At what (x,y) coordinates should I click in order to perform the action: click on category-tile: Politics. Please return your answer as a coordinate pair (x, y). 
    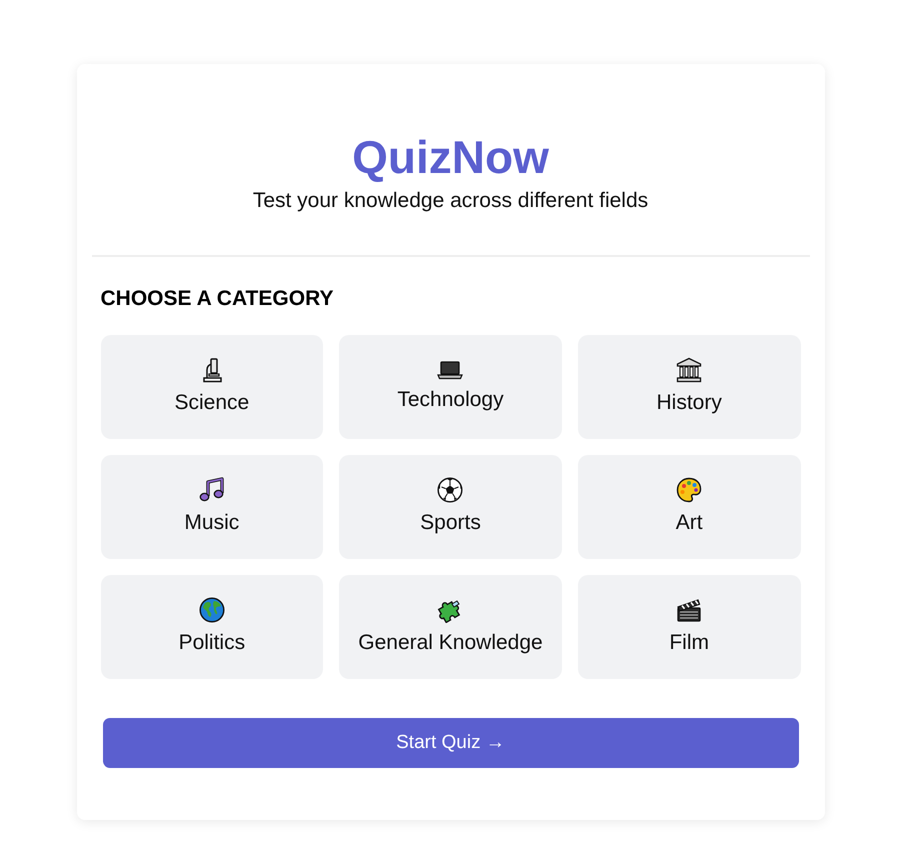
    Looking at the image, I should click on (212, 627).